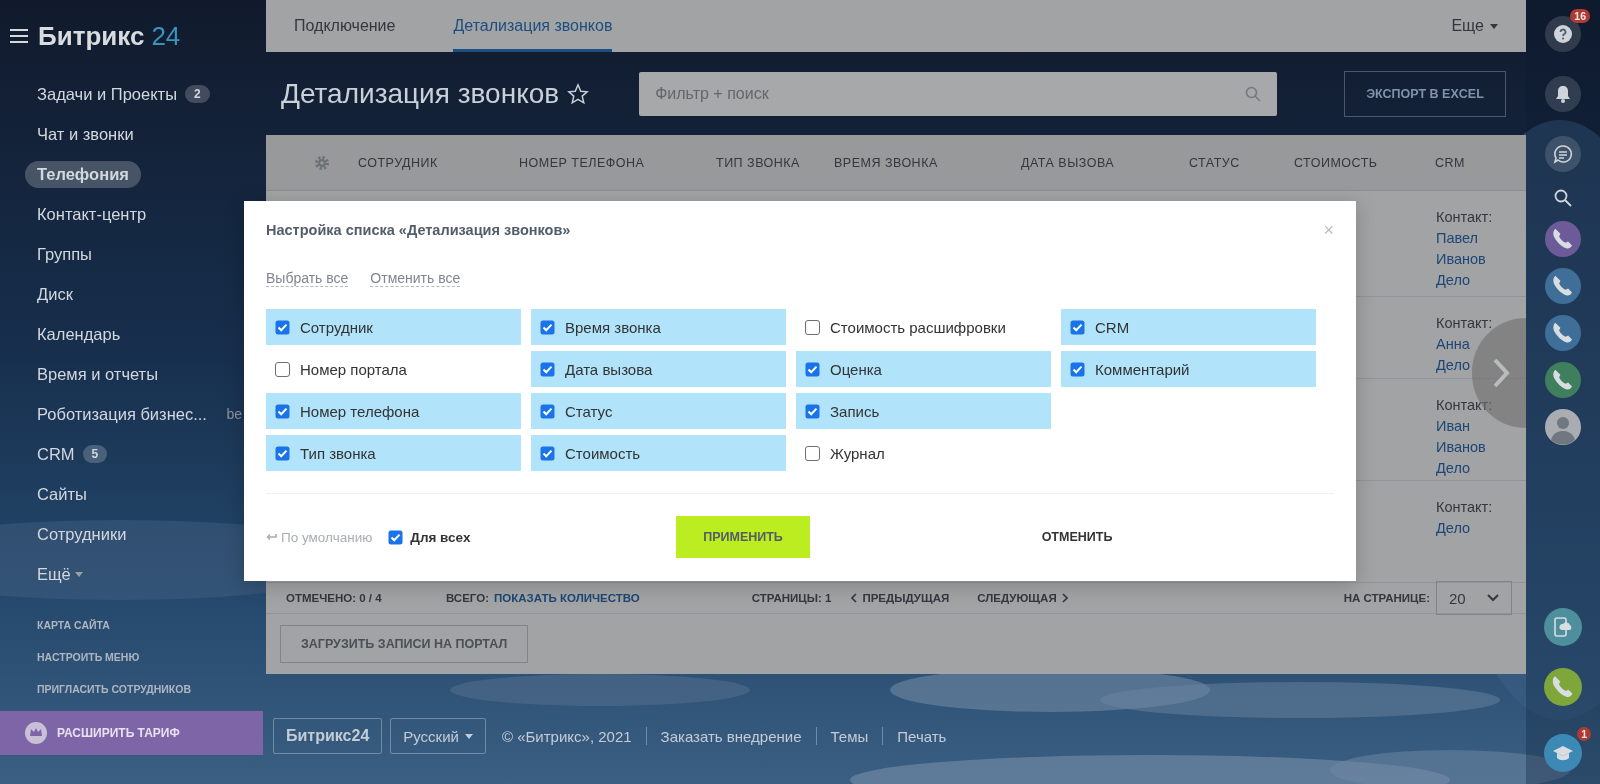 The image size is (1600, 784). What do you see at coordinates (98, 374) in the screenshot?
I see `sidebar-item: Время и отчеты` at bounding box center [98, 374].